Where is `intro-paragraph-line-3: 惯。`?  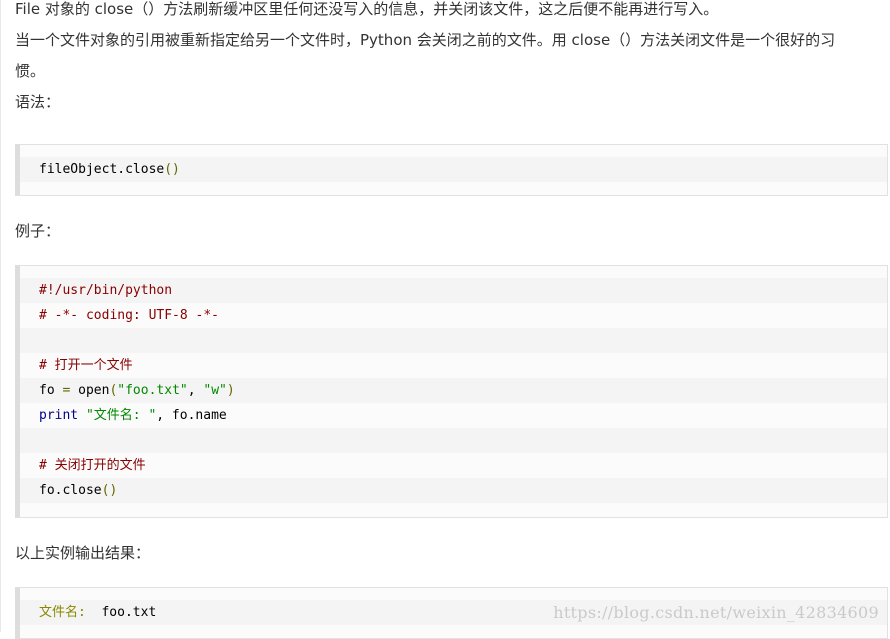
intro-paragraph-line-3: 惯。 is located at coordinates (30, 71).